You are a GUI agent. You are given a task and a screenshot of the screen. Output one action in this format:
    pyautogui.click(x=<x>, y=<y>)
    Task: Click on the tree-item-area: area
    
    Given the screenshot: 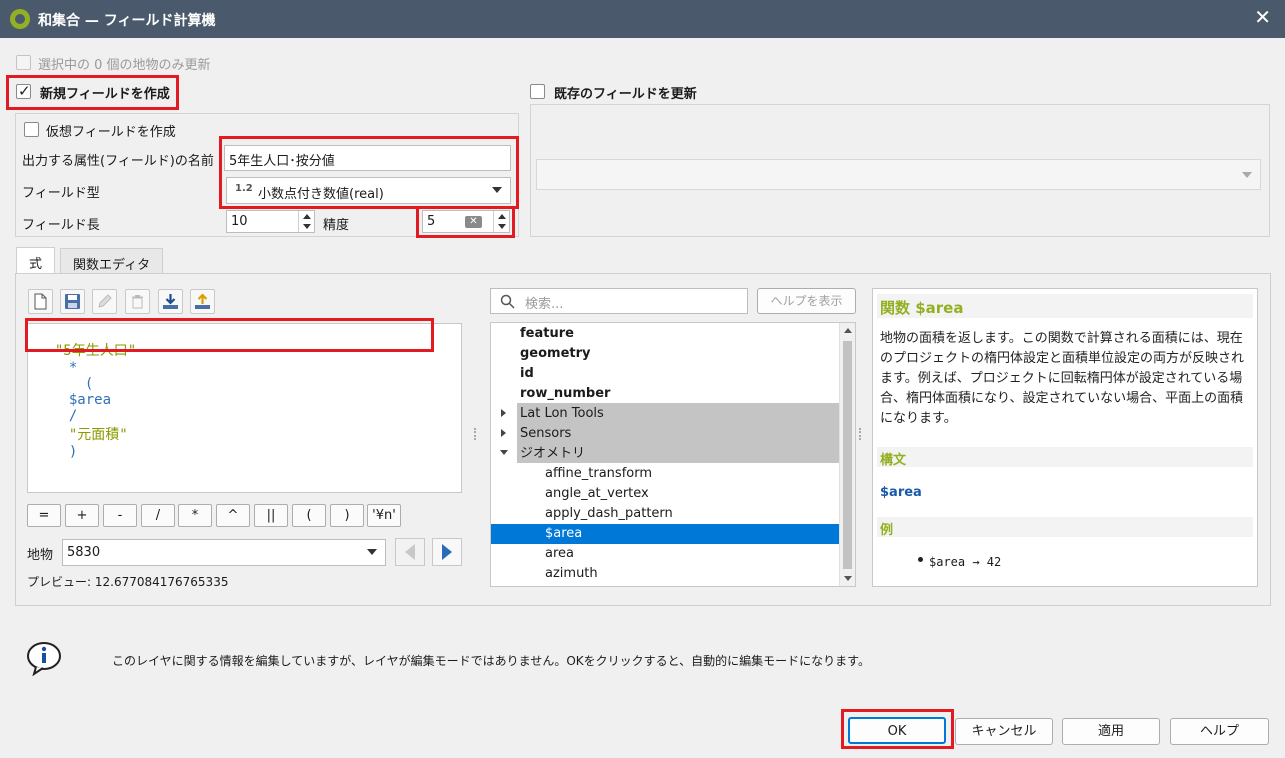 What is the action you would take?
    pyautogui.click(x=559, y=554)
    